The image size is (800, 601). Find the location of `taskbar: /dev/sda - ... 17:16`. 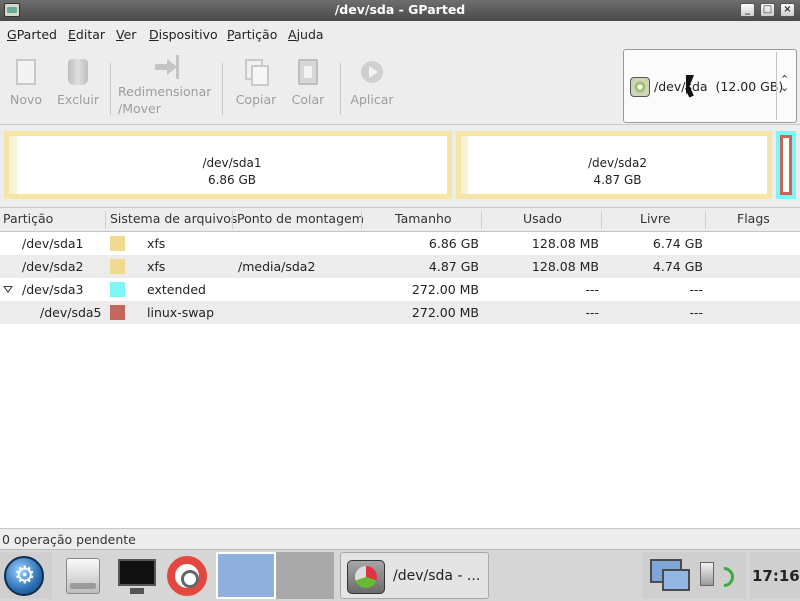

taskbar: /dev/sda - ... 17:16 is located at coordinates (400, 575).